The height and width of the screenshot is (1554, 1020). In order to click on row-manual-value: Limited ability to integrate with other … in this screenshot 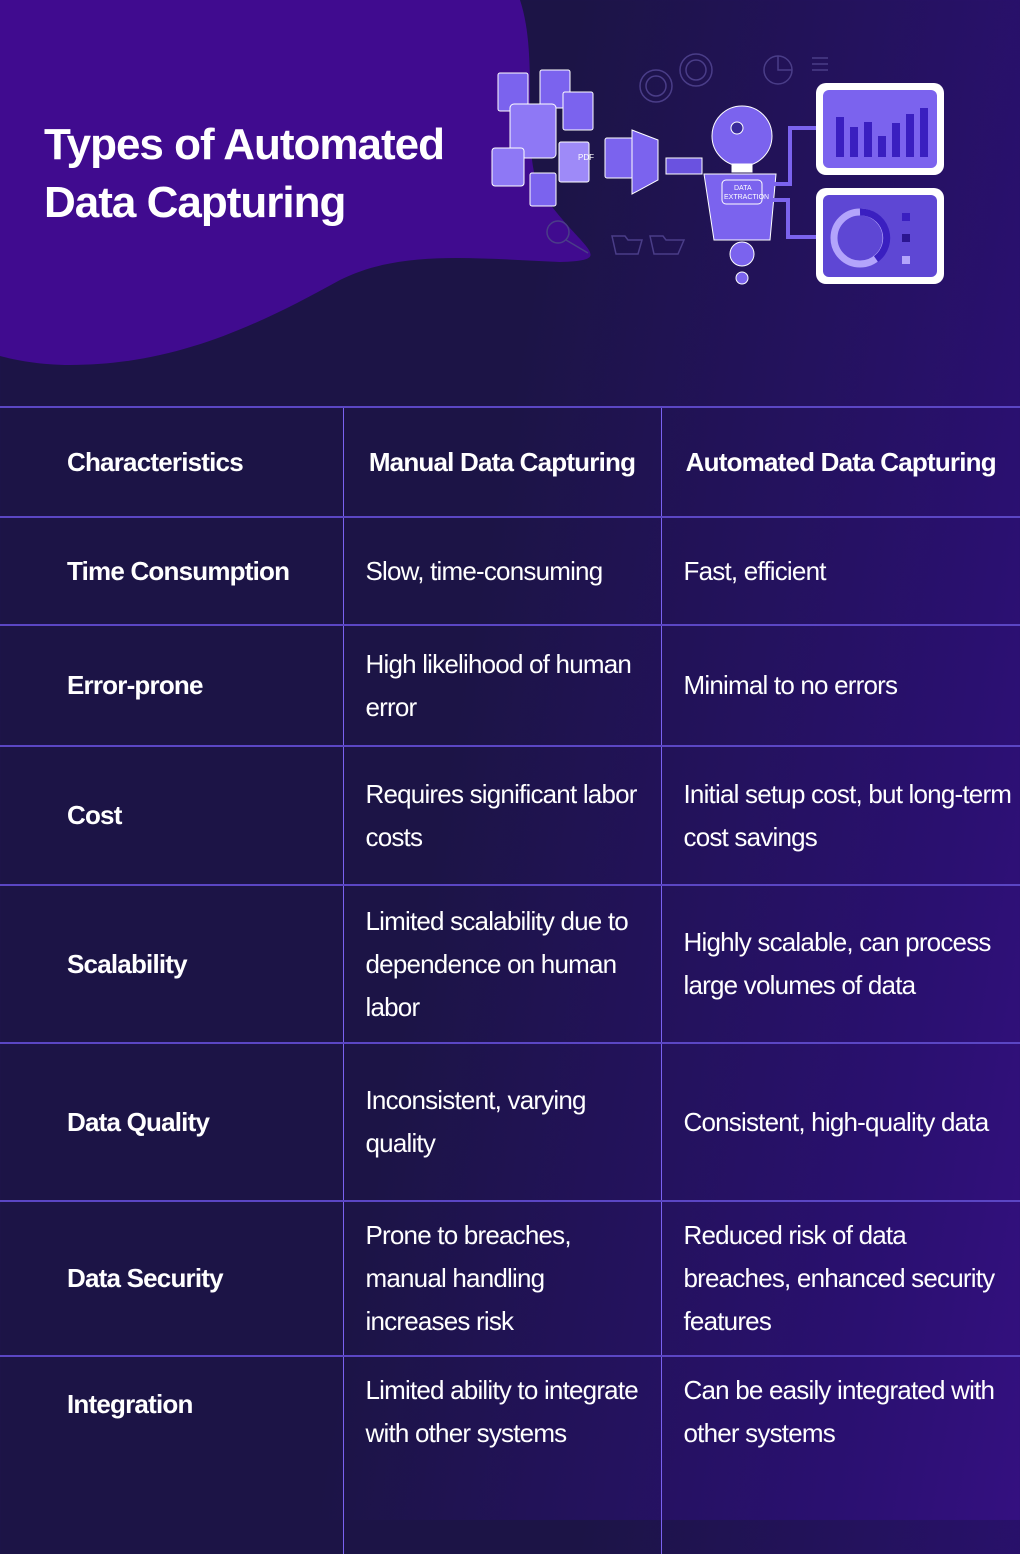, I will do `click(501, 1454)`.